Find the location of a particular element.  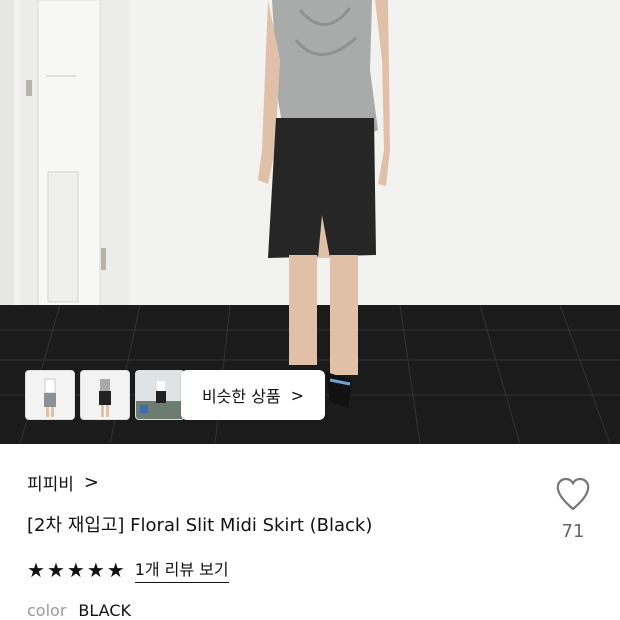

brand-link: 피피비 > is located at coordinates (63, 482).